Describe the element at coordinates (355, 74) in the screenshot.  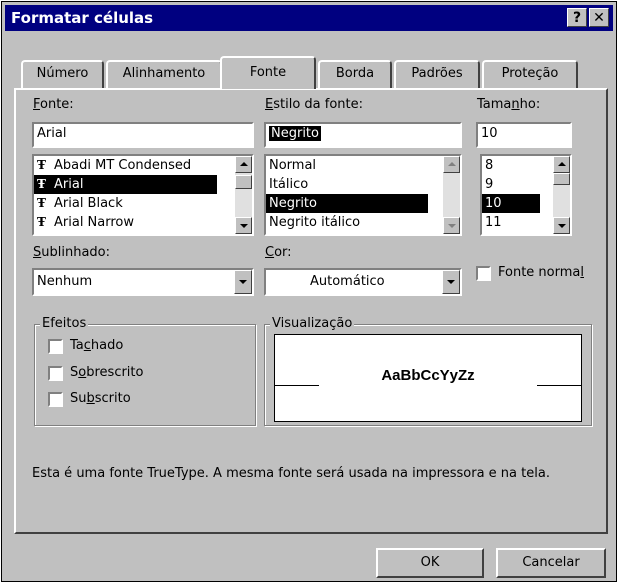
I see `tab-borda: Borda` at that location.